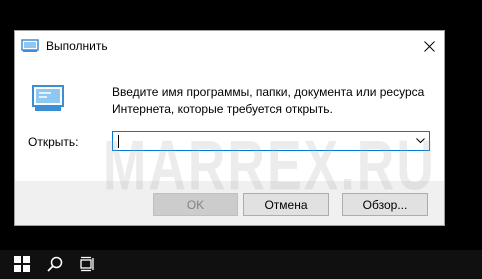  Describe the element at coordinates (88, 264) in the screenshot. I see `task-view-icon` at that location.